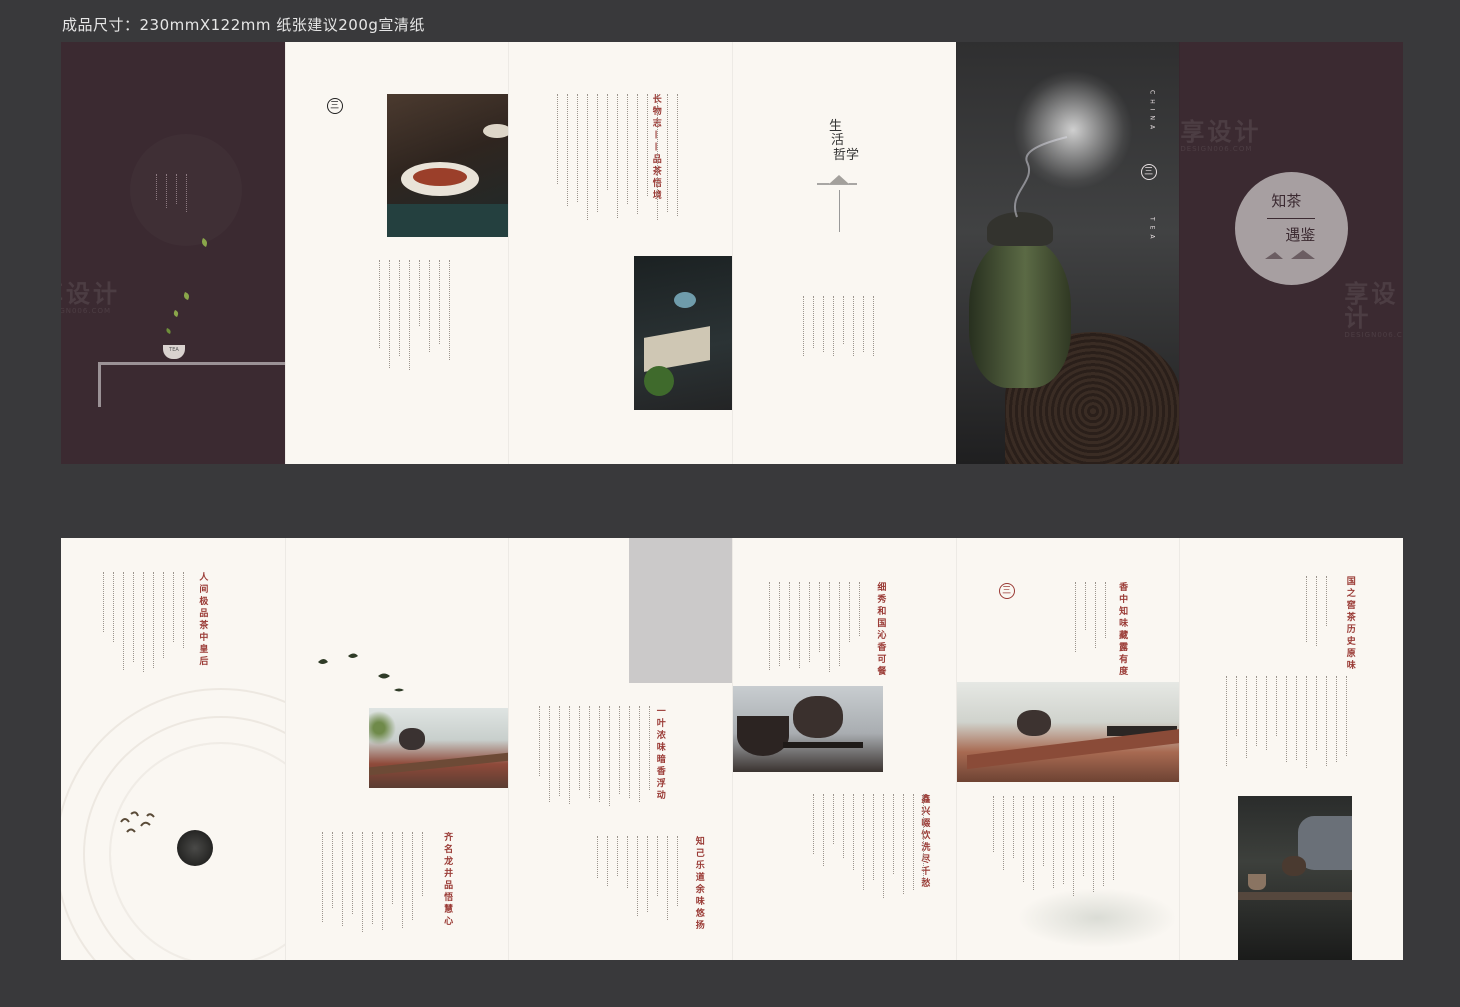 This screenshot has height=1007, width=1460. I want to click on tea-cup-icon: TEA, so click(174, 352).